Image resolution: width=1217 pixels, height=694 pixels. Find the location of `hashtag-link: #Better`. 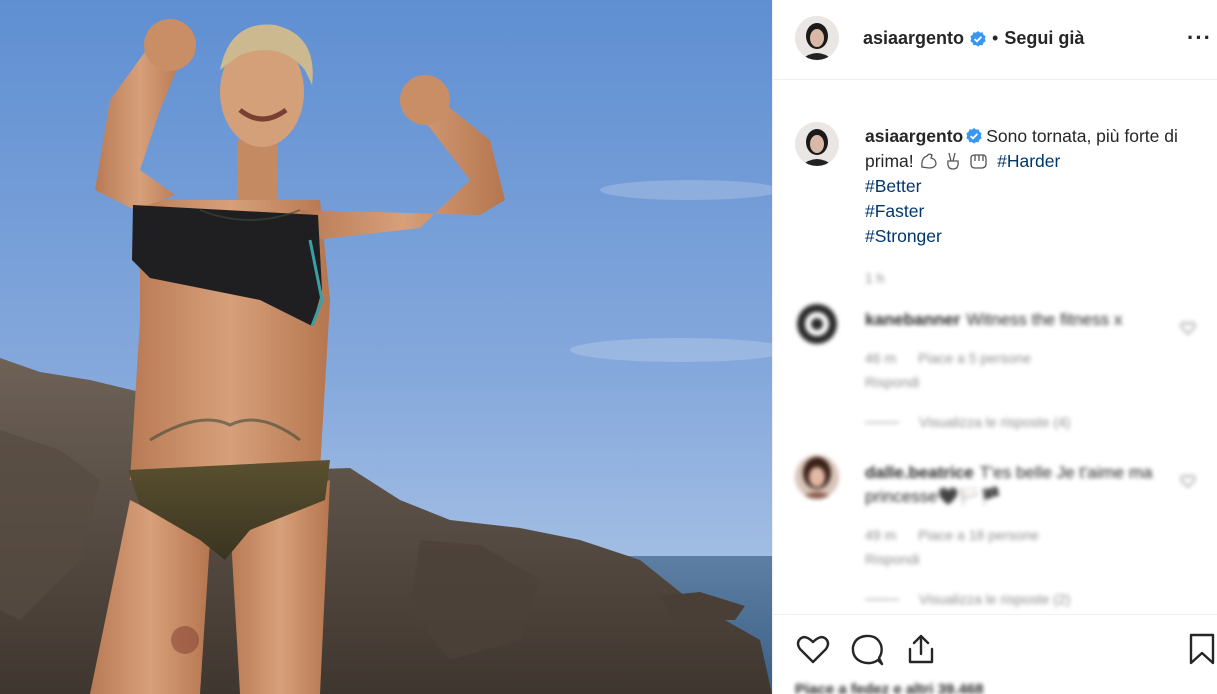

hashtag-link: #Better is located at coordinates (1035, 186).